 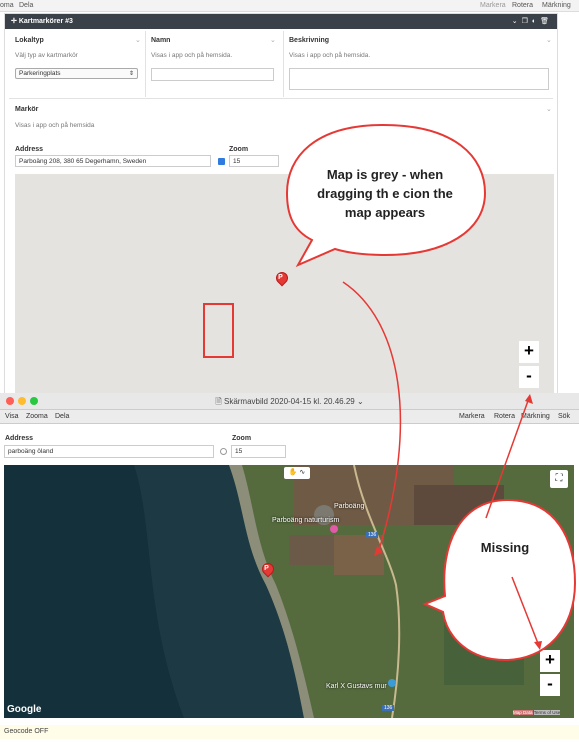 I want to click on map-label-naturturism: Parboäng naturturism, so click(x=306, y=520).